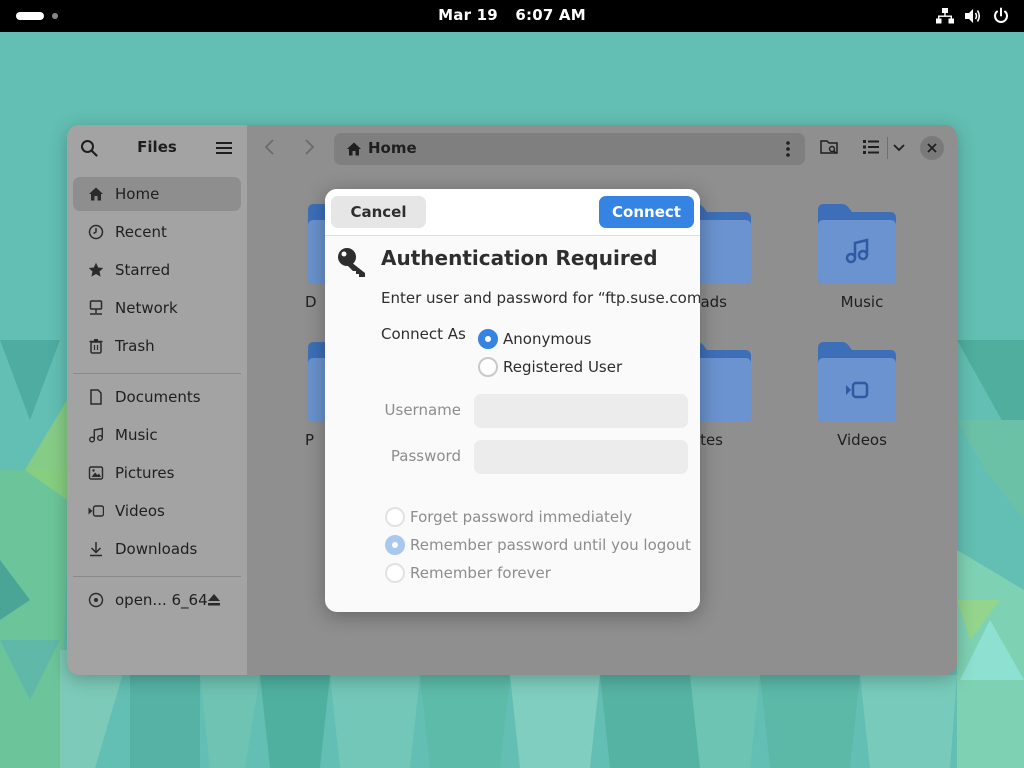  I want to click on registered-user-radio: Registered User, so click(550, 367).